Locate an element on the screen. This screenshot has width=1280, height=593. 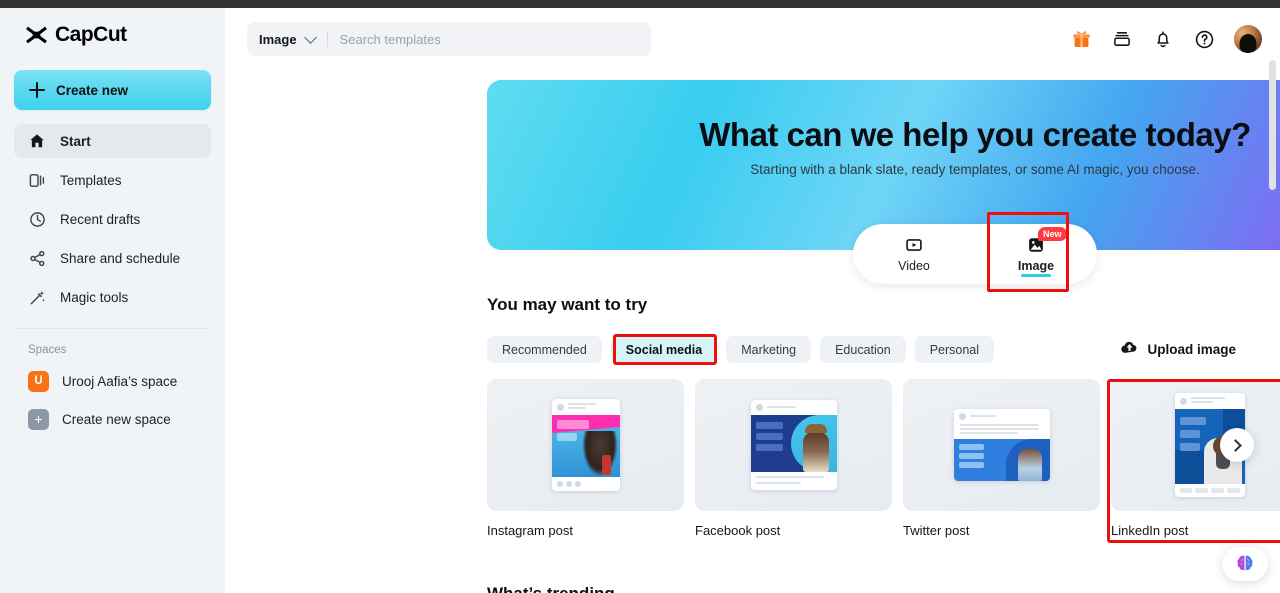
topbar-icons is located at coordinates (1166, 39).